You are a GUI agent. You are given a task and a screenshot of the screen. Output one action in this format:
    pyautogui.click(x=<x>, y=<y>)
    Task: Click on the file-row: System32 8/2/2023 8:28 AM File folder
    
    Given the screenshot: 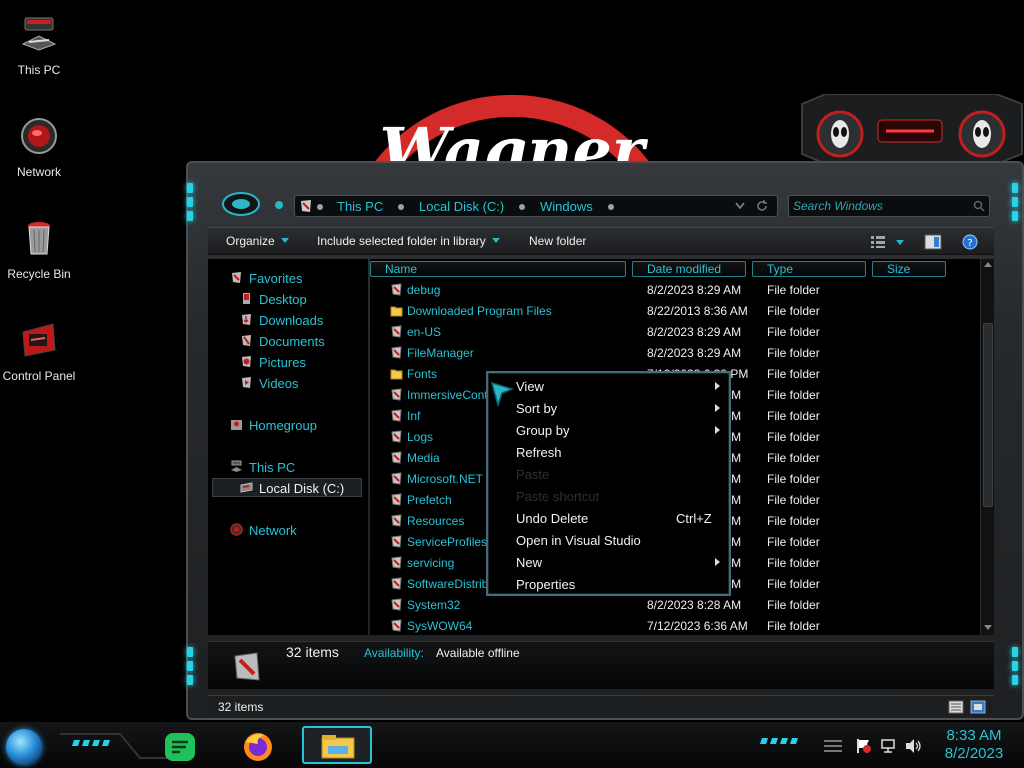 What is the action you would take?
    pyautogui.click(x=670, y=604)
    